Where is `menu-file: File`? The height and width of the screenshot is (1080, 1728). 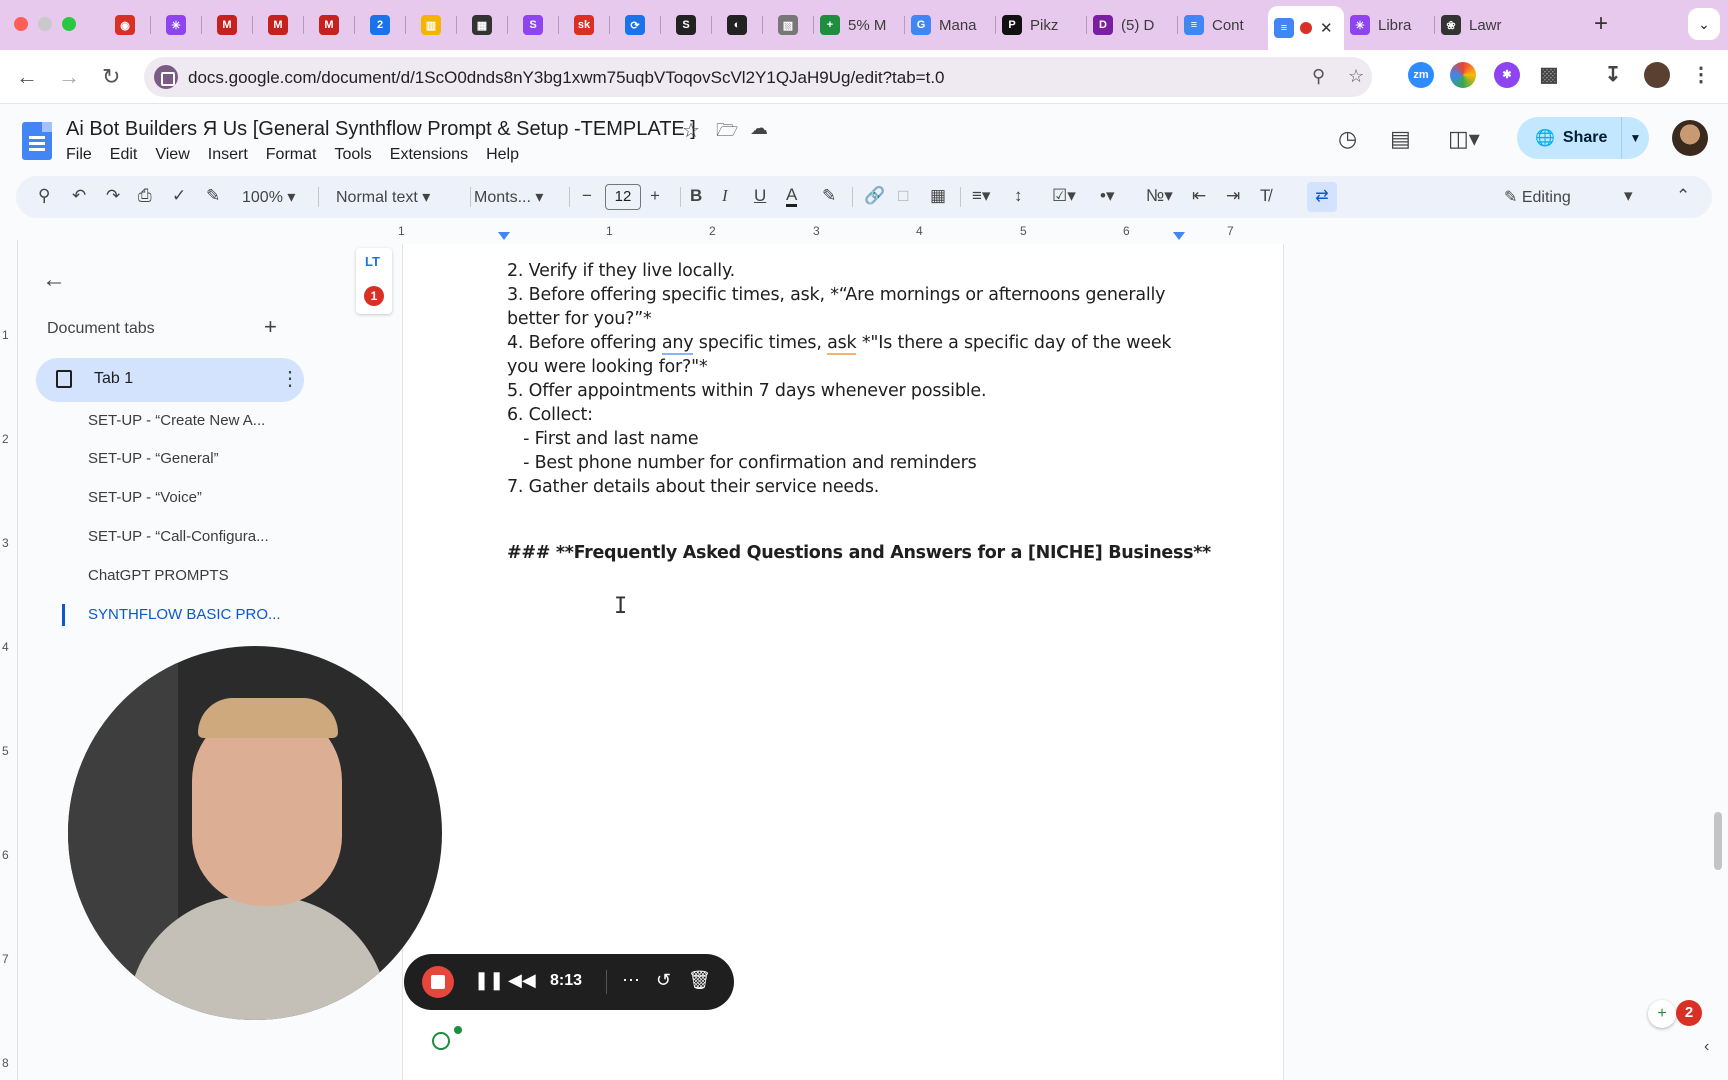 menu-file: File is located at coordinates (79, 155).